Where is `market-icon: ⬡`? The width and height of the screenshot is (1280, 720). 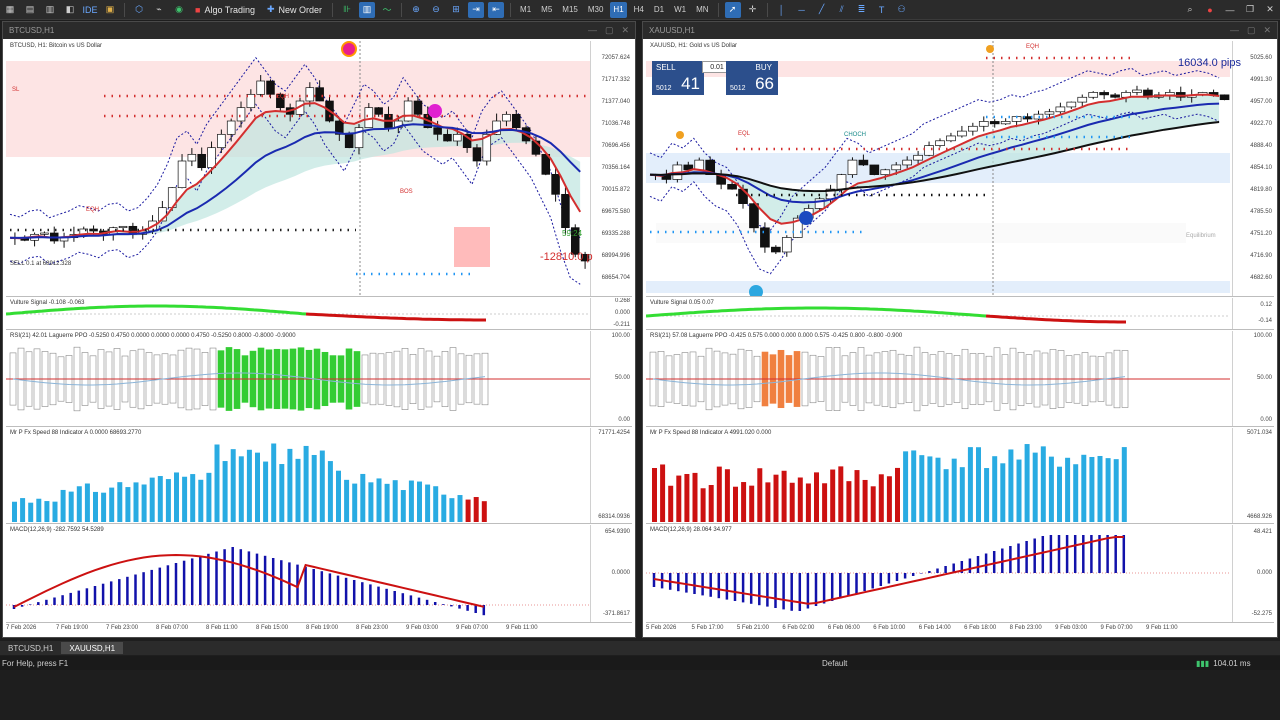 market-icon: ⬡ is located at coordinates (139, 10).